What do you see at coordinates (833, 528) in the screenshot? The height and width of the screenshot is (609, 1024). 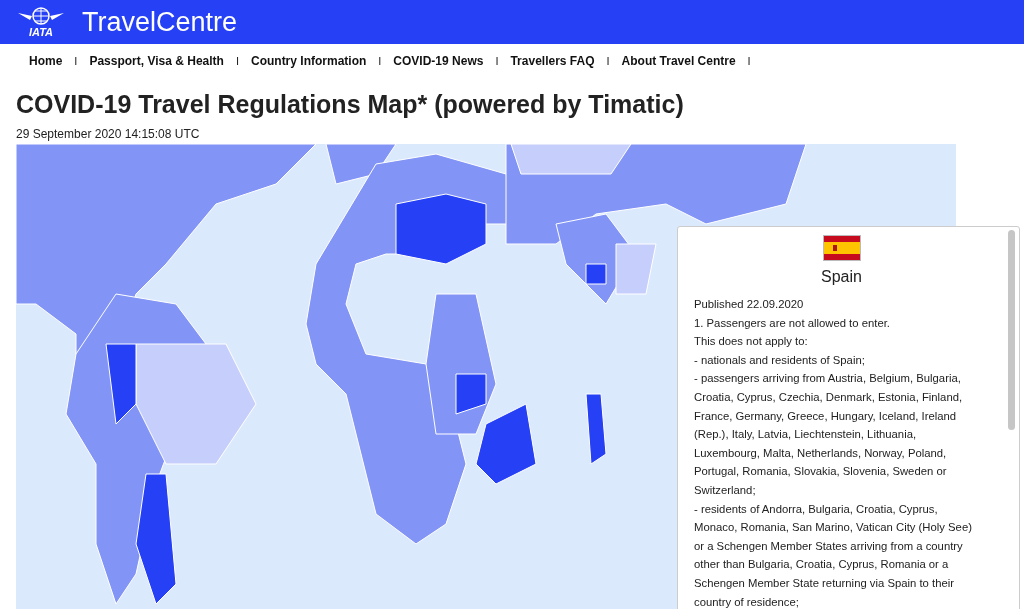 I see `regulation-text-line: Monaco, Romania, San Marino, Vatican City (Holy See)` at bounding box center [833, 528].